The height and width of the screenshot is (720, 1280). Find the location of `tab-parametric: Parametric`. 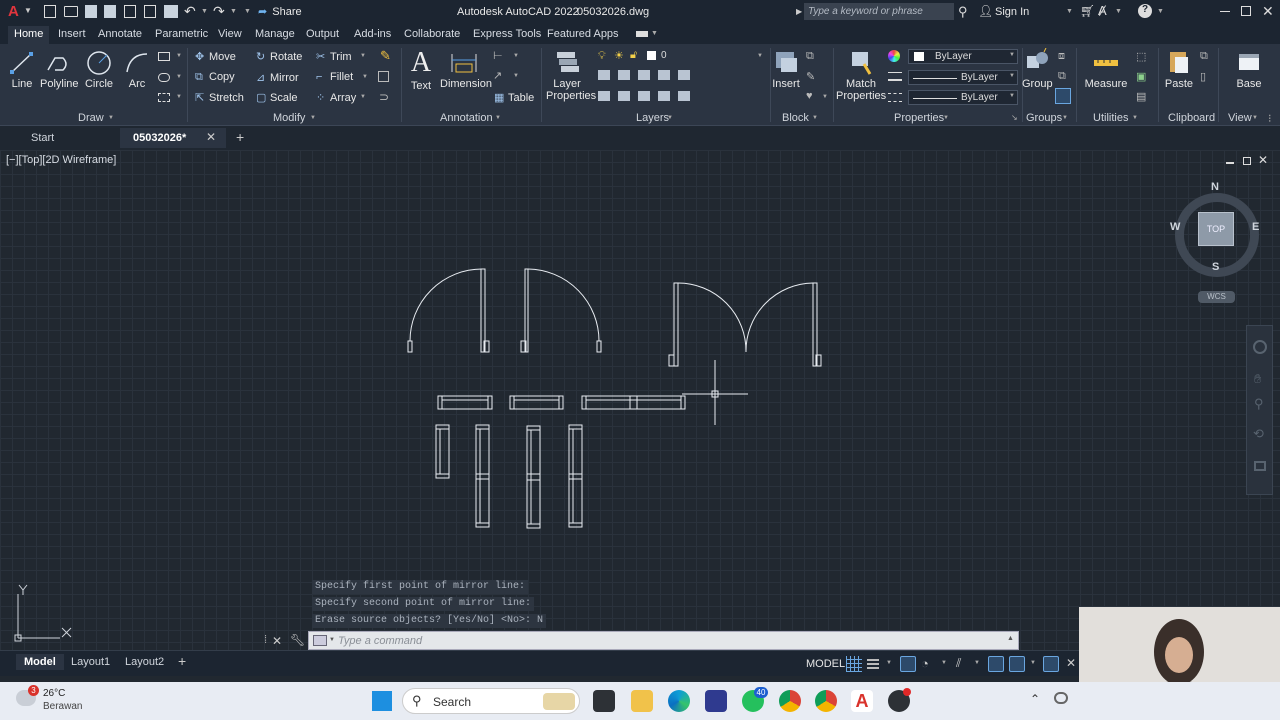

tab-parametric: Parametric is located at coordinates (181, 34).